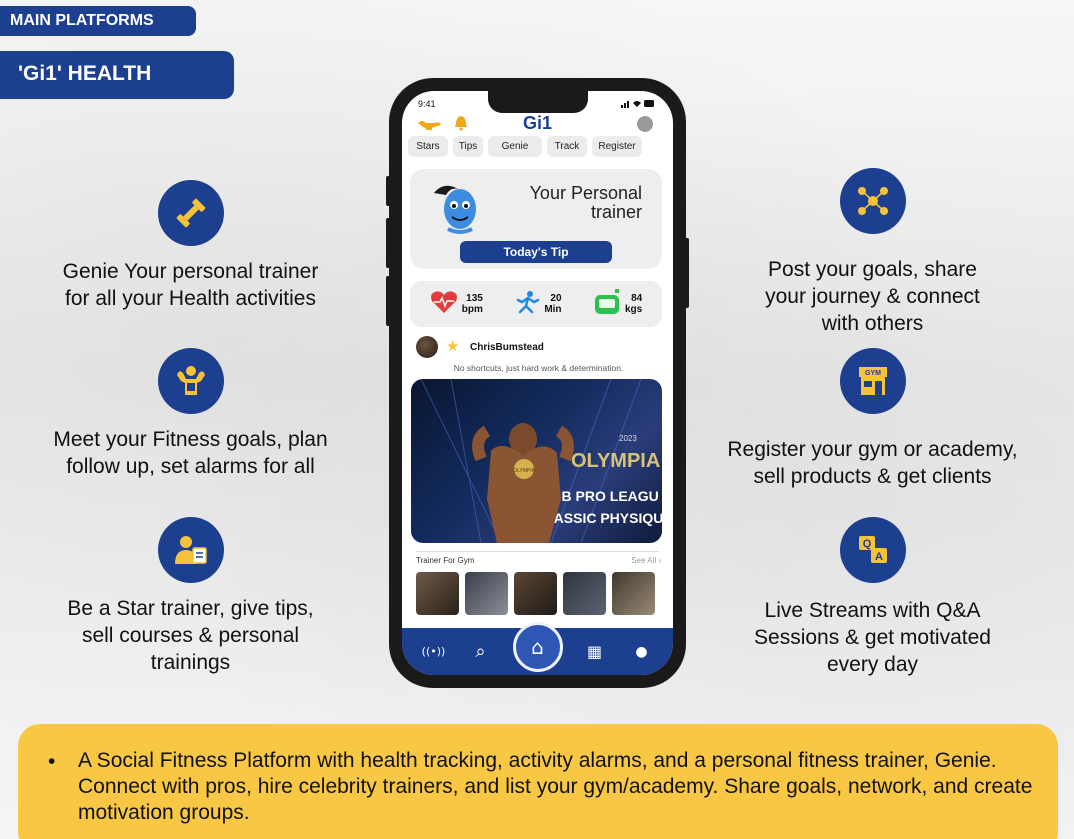  Describe the element at coordinates (872, 664) in the screenshot. I see `feature-line: every day` at that location.